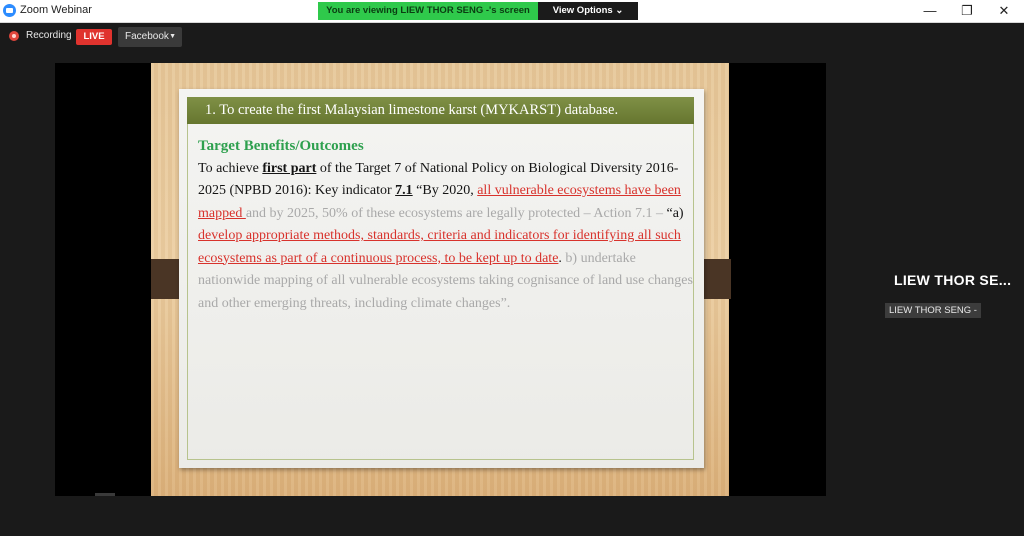 This screenshot has width=1024, height=536. What do you see at coordinates (14, 36) in the screenshot?
I see `recording-icon` at bounding box center [14, 36].